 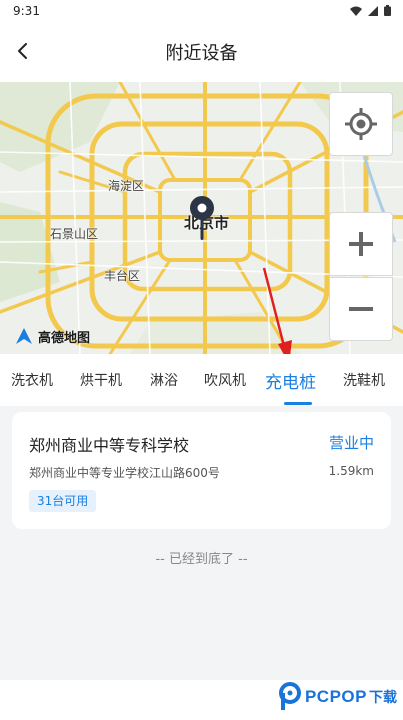 I want to click on page-title: 附近设备, so click(x=201, y=53).